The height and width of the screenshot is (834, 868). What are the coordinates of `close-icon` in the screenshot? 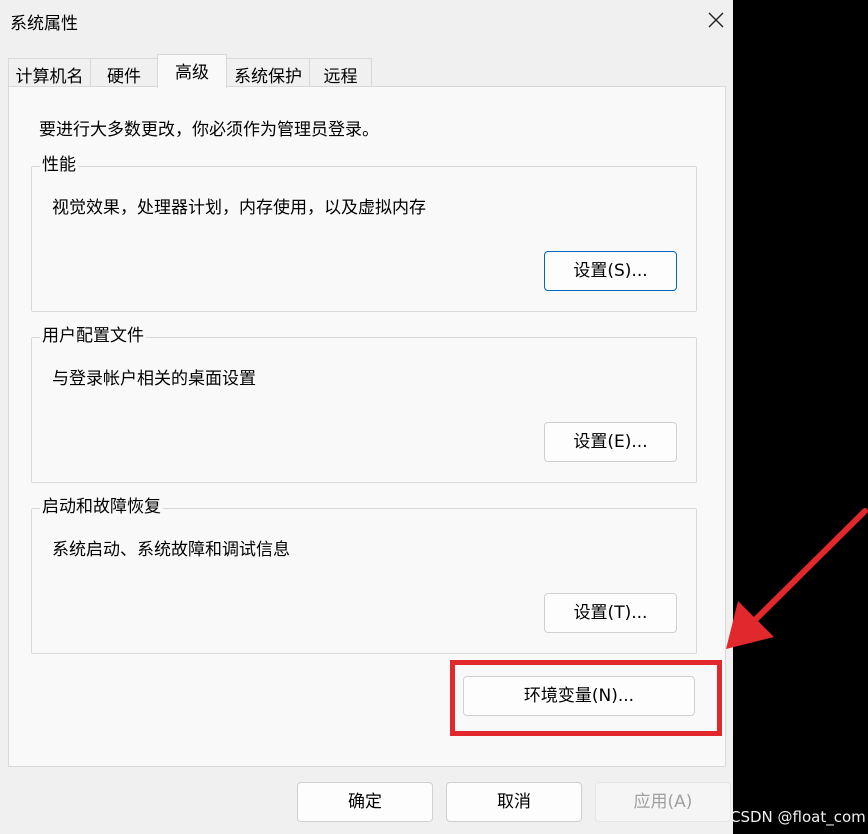 It's located at (716, 20).